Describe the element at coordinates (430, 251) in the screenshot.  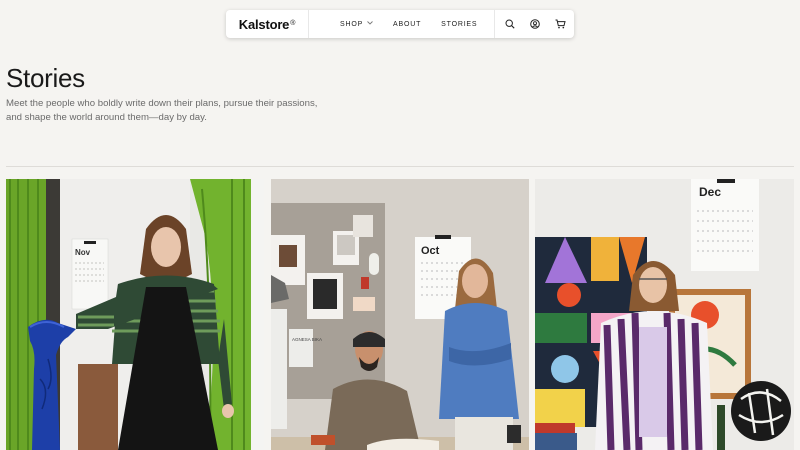
I see `calendar-month-oct: Oct` at that location.